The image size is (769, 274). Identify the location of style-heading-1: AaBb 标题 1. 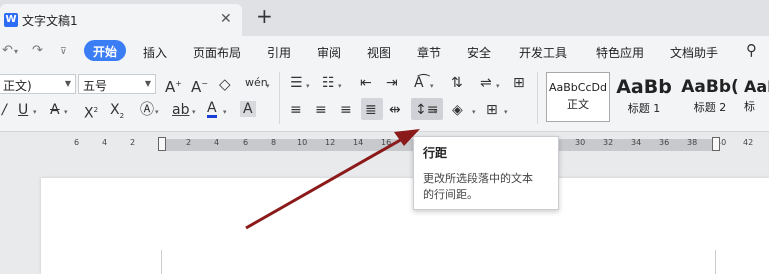
(644, 97).